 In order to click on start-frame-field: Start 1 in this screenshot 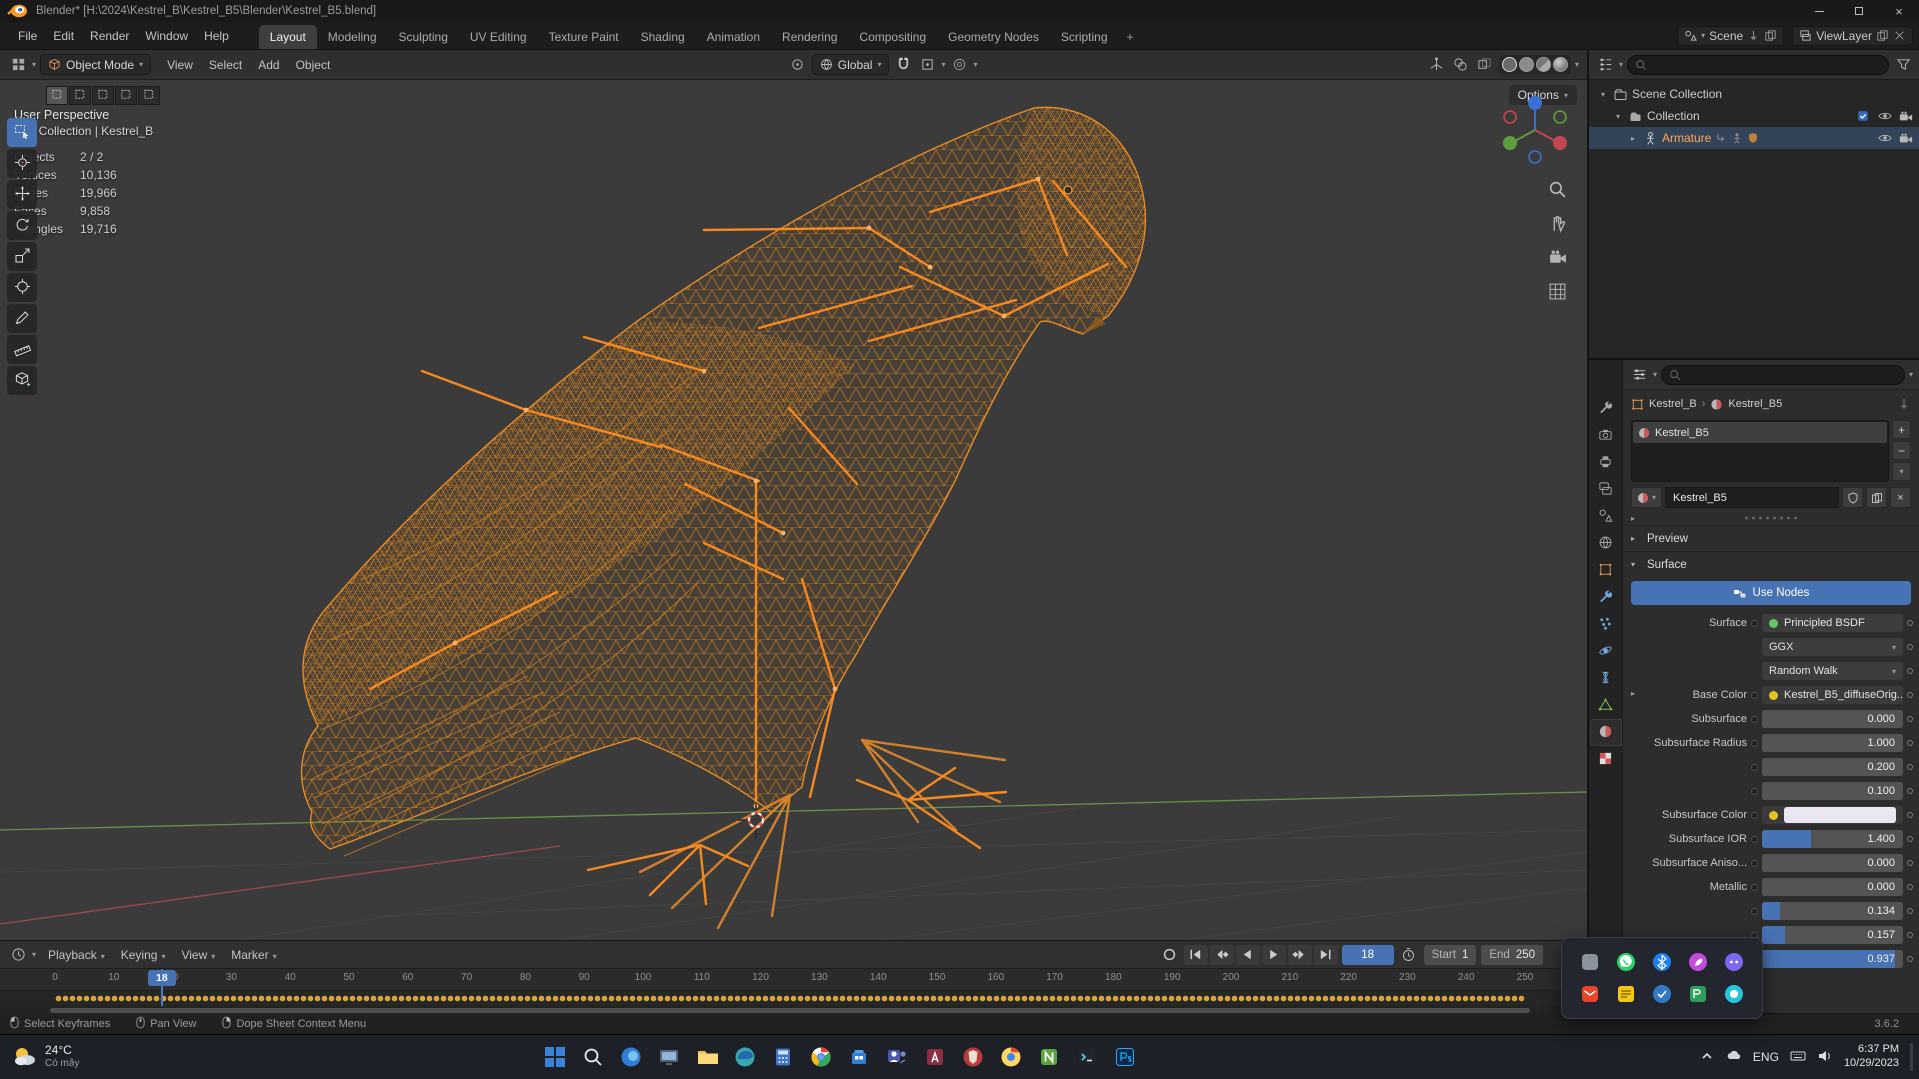, I will do `click(1450, 954)`.